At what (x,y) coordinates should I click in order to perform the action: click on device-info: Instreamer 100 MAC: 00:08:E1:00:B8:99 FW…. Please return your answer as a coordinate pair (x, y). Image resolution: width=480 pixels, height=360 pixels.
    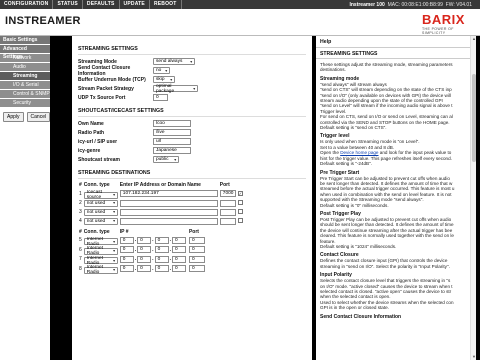
    Looking at the image, I should click on (410, 4).